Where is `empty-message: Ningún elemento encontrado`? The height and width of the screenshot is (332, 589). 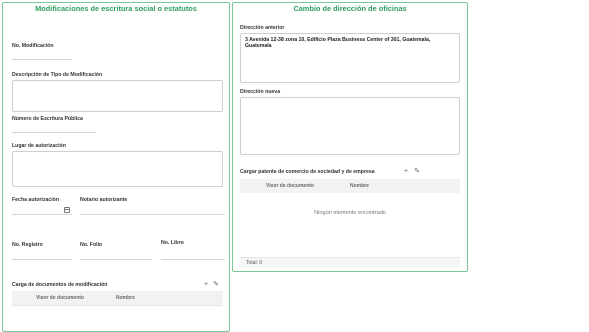 empty-message: Ningún elemento encontrado is located at coordinates (350, 213).